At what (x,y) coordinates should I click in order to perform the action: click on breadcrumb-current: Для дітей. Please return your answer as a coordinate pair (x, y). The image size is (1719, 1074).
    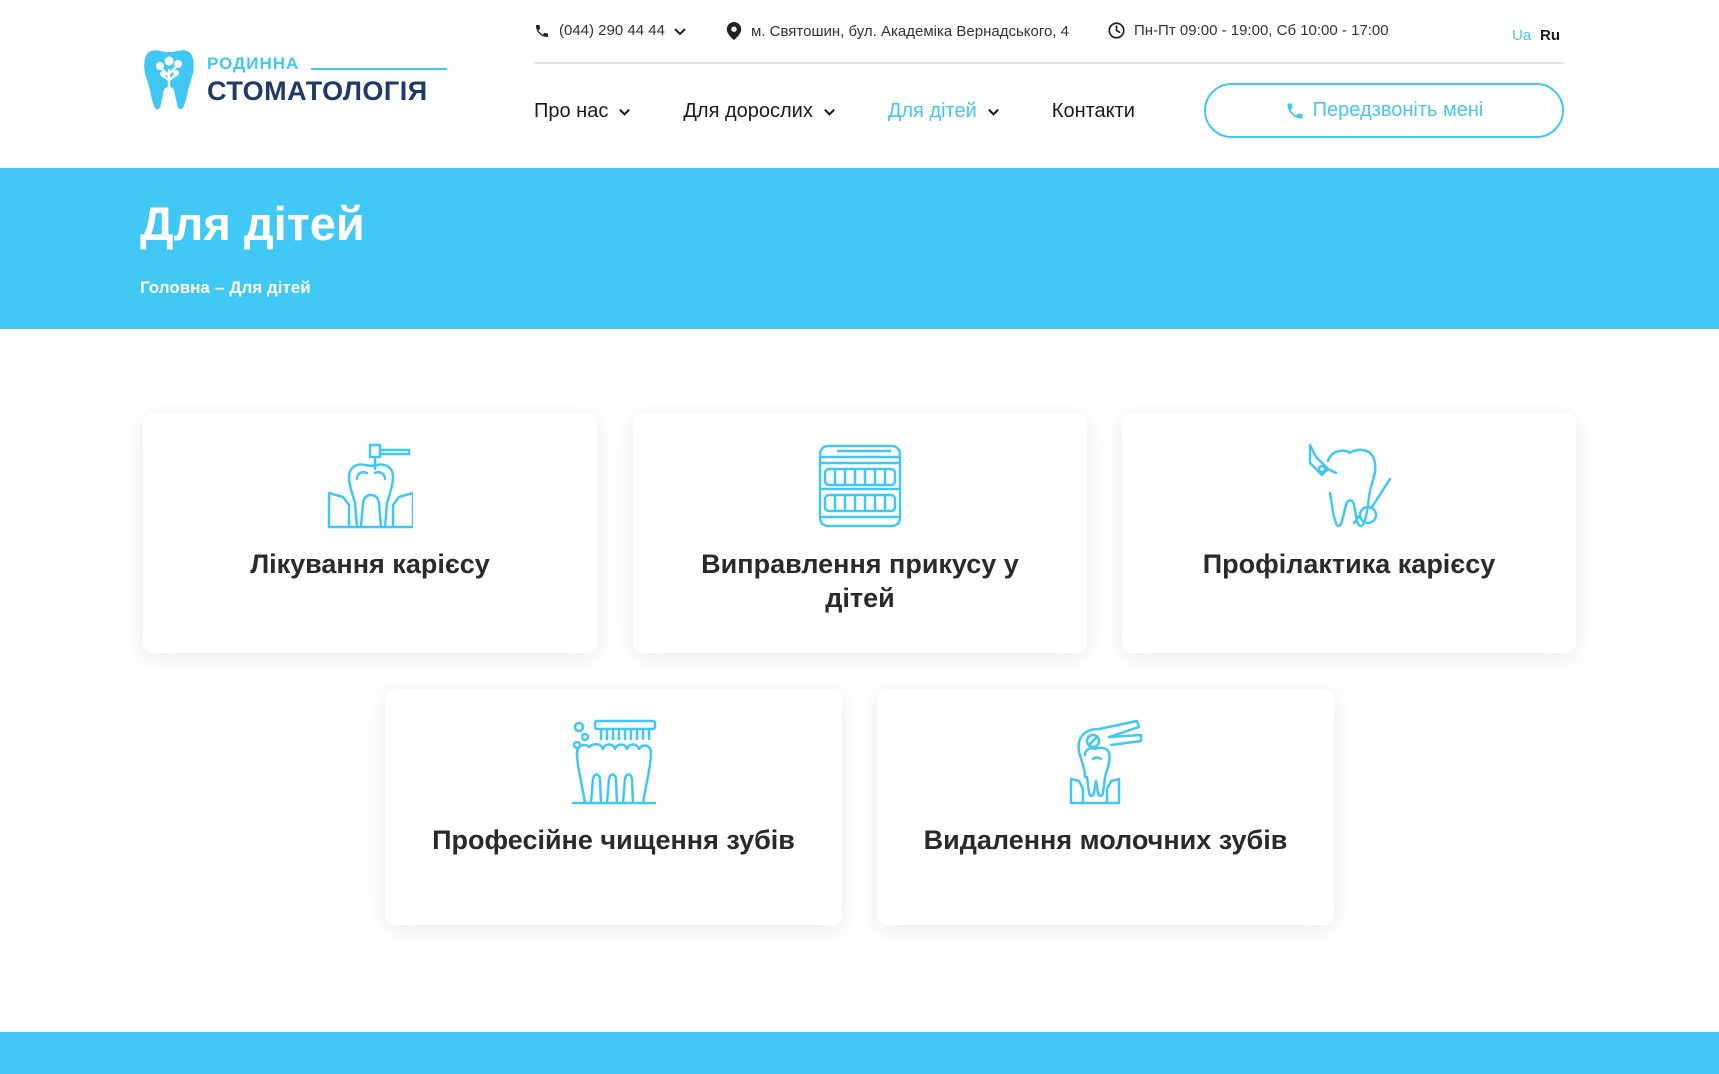
    Looking at the image, I should click on (270, 287).